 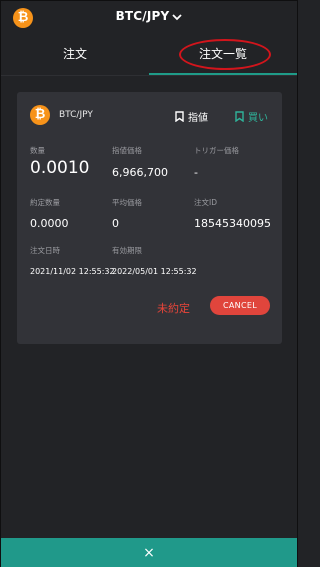 What do you see at coordinates (240, 305) in the screenshot?
I see `cancel-button: CANCEL` at bounding box center [240, 305].